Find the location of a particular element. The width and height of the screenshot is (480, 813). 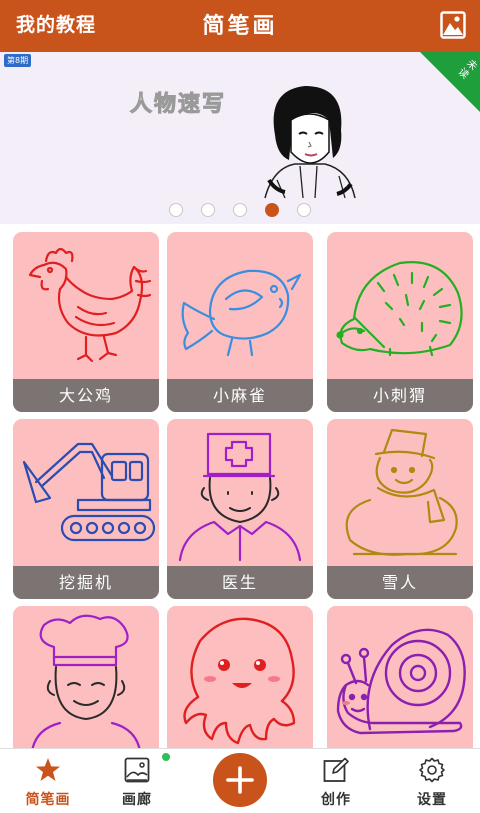

chef-drawing is located at coordinates (86, 681).